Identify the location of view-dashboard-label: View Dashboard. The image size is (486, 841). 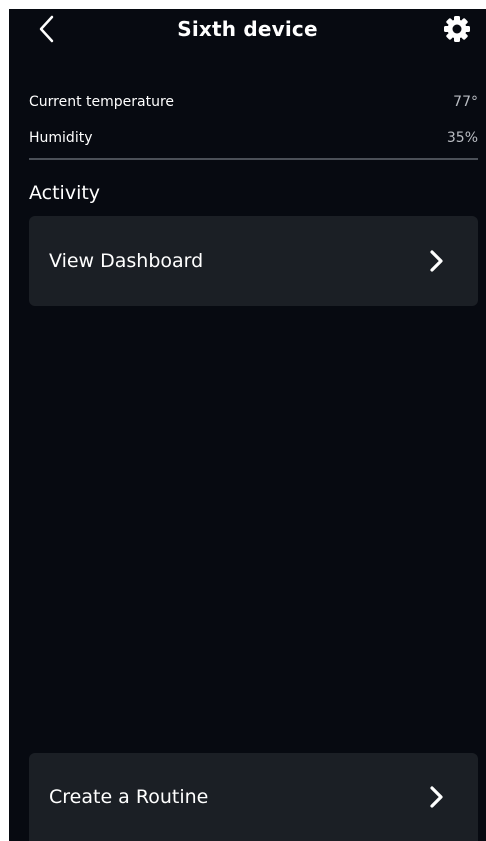
(126, 261).